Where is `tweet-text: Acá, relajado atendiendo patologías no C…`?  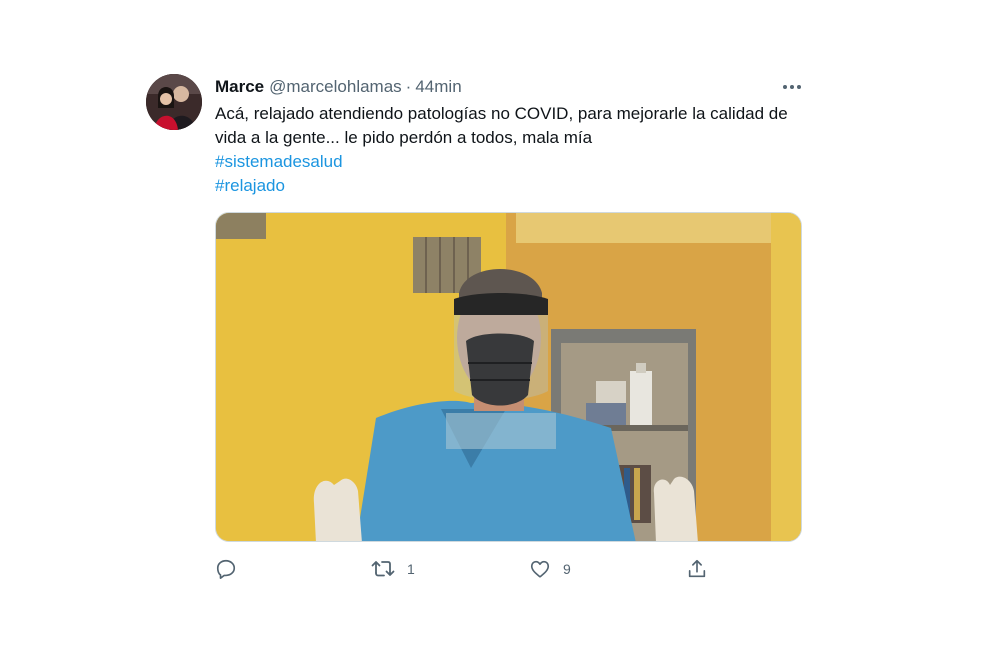 tweet-text: Acá, relajado atendiendo patologías no C… is located at coordinates (501, 125).